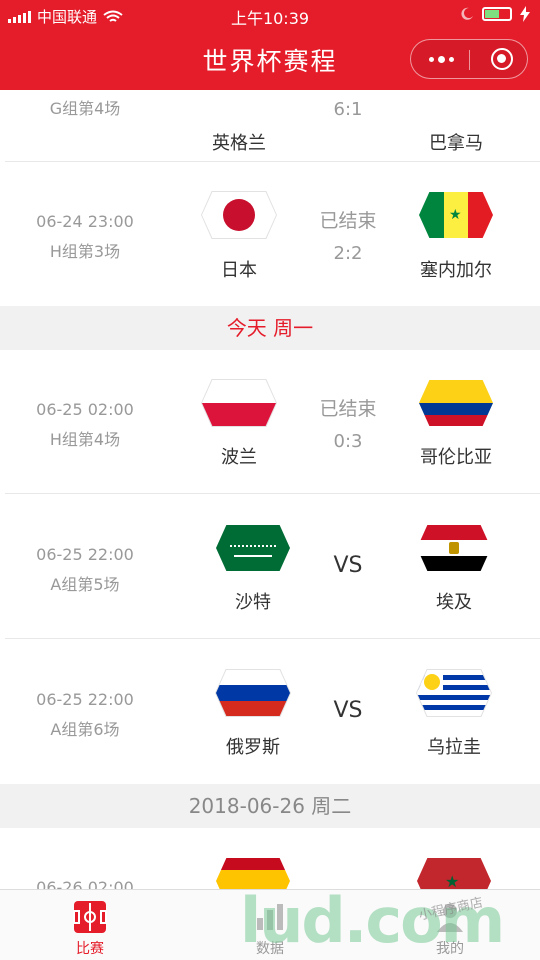 This screenshot has height=960, width=540. What do you see at coordinates (454, 747) in the screenshot?
I see `away-team-name: 乌拉圭` at bounding box center [454, 747].